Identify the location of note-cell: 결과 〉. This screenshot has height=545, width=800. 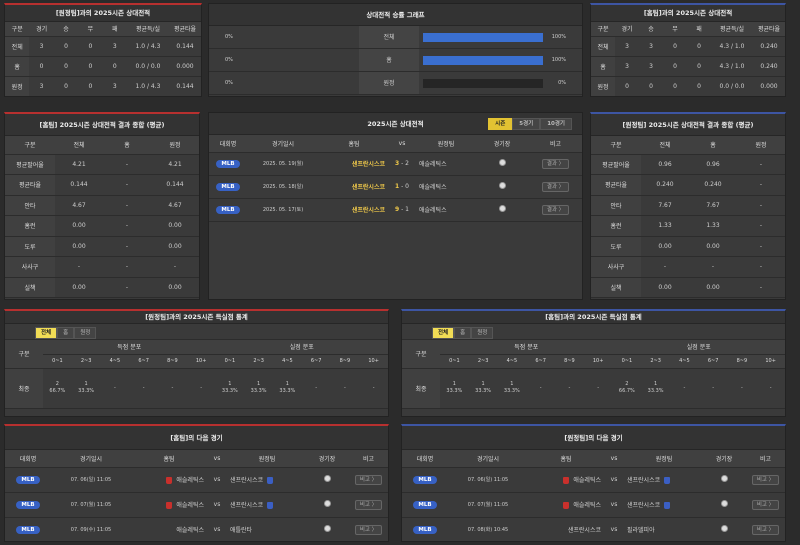
(554, 164).